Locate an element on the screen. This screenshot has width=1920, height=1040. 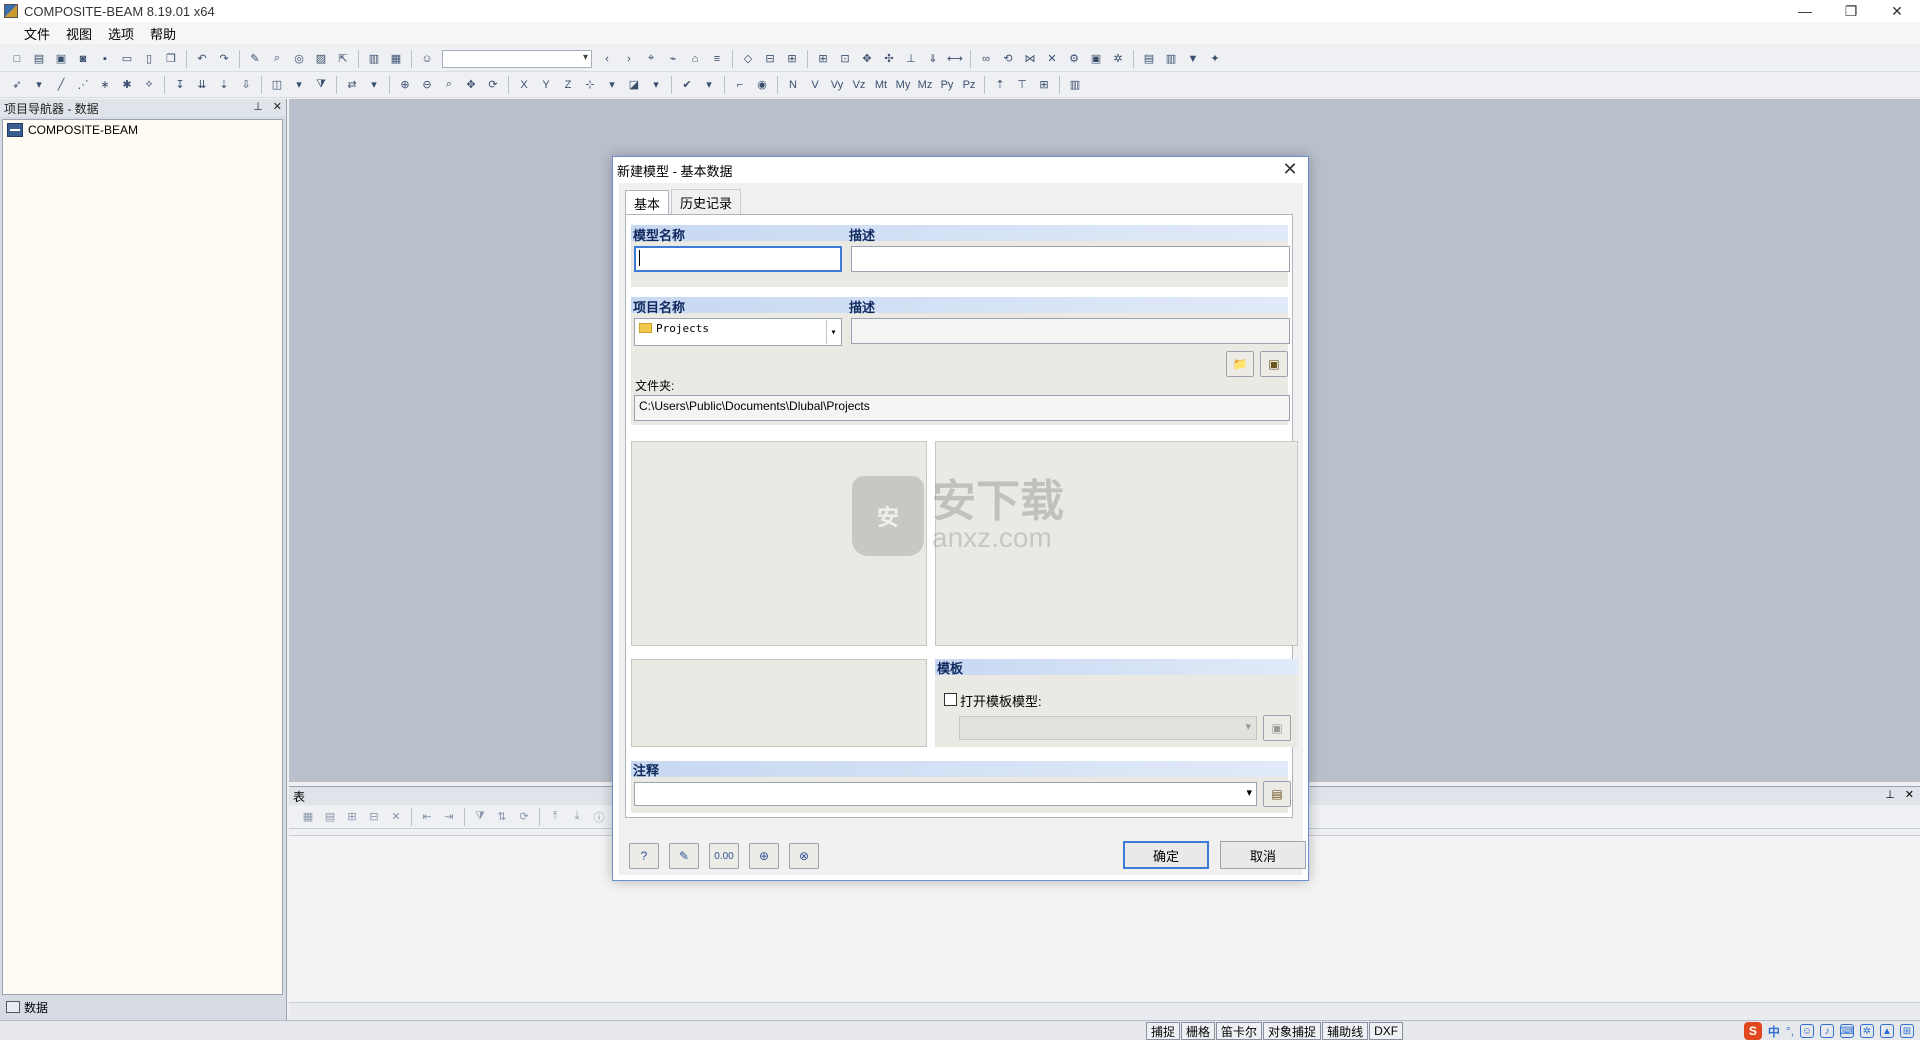
skin-icon: ▲ is located at coordinates (1887, 1031).